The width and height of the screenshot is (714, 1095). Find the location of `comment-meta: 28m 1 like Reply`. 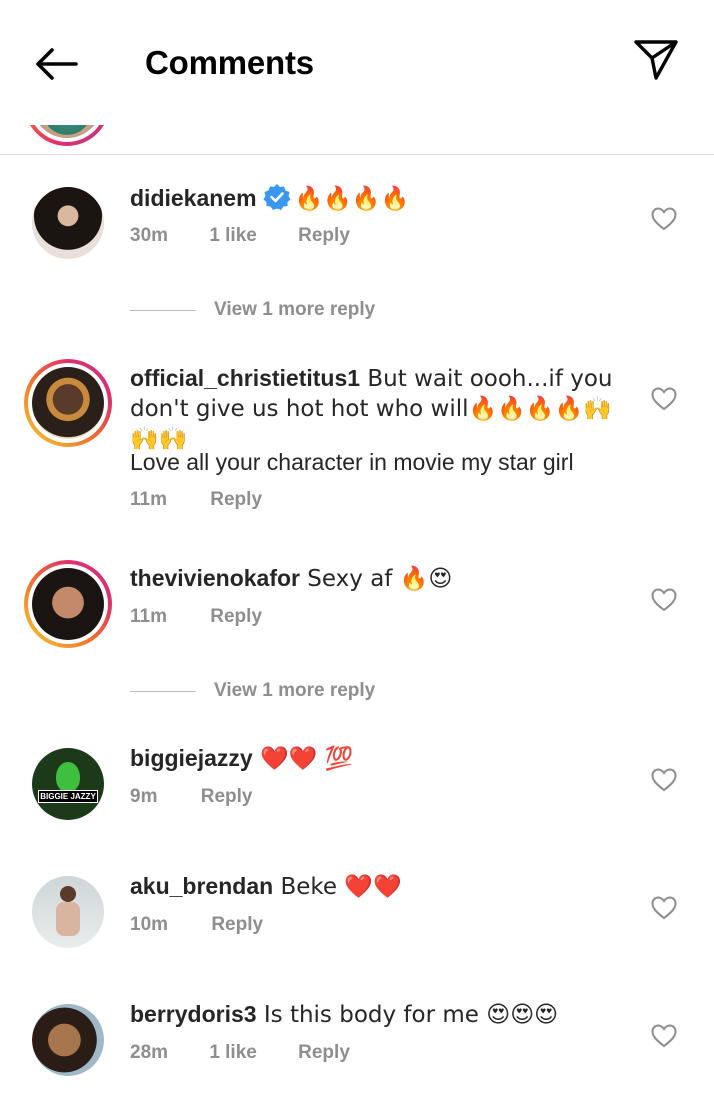

comment-meta: 28m 1 like Reply is located at coordinates (240, 1053).